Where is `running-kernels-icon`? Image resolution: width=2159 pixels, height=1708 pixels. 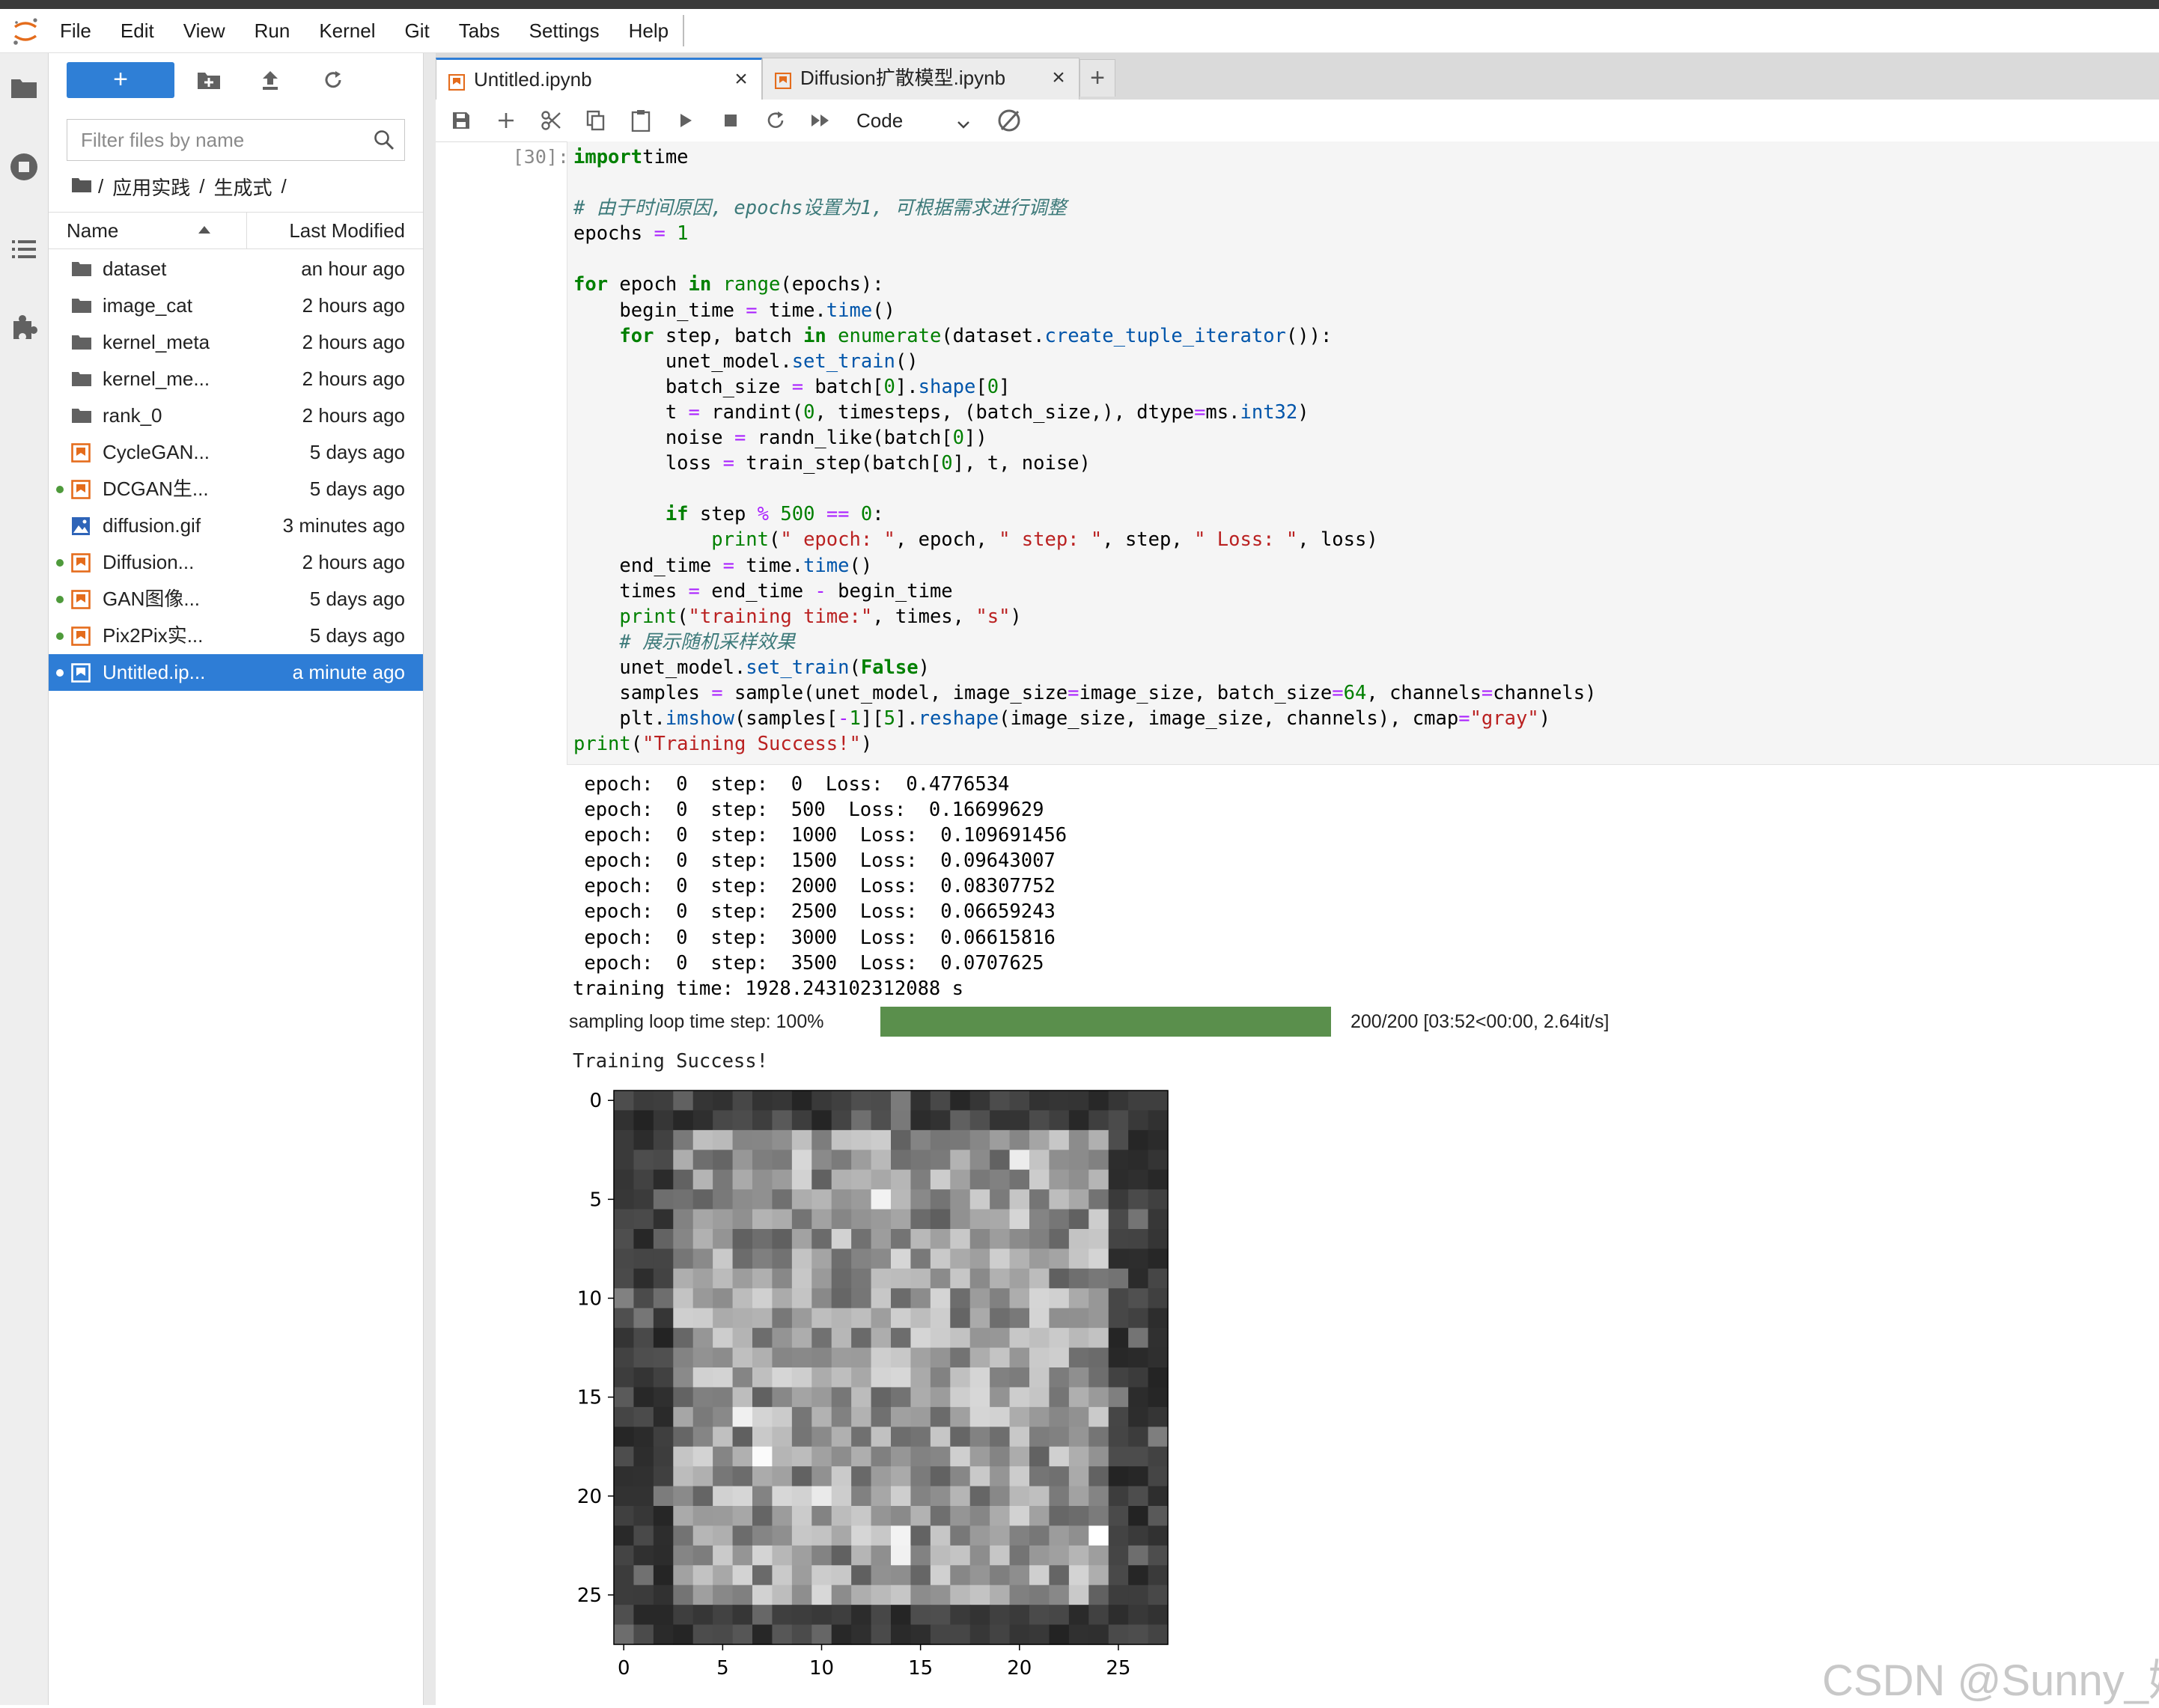
running-kernels-icon is located at coordinates (23, 166).